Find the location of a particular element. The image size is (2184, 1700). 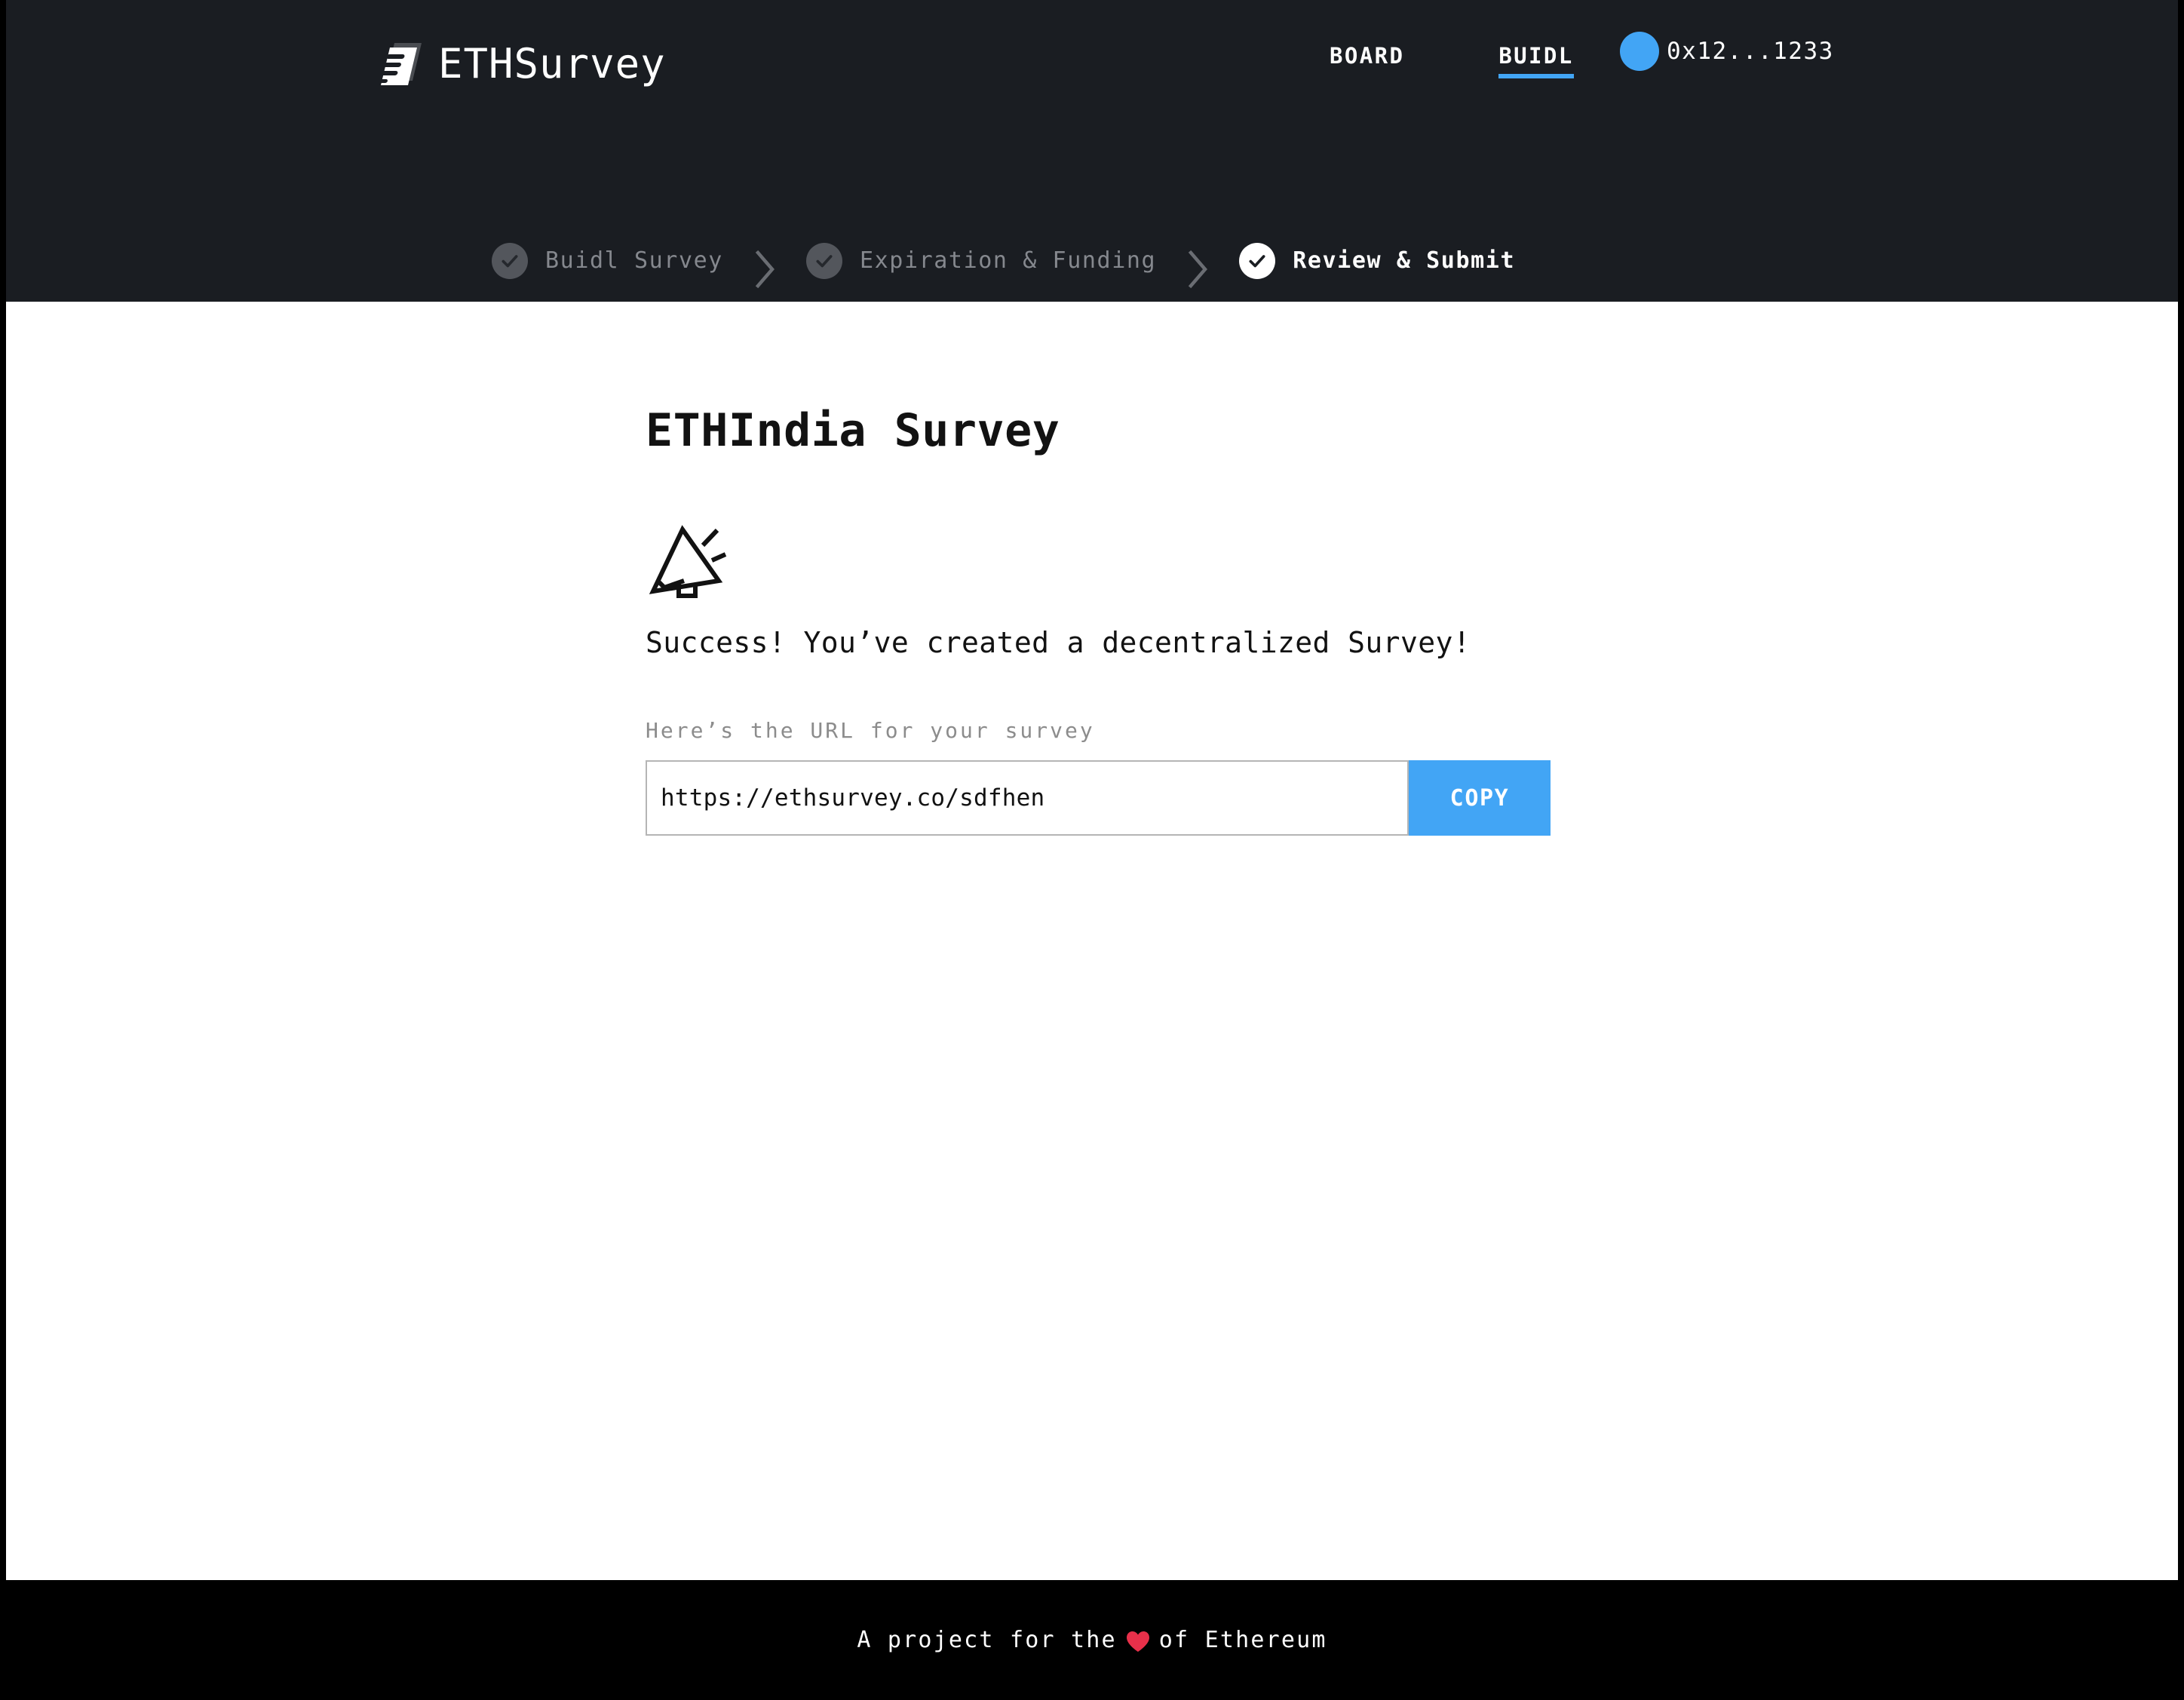

url-copy-row: COPY is located at coordinates (1098, 798).